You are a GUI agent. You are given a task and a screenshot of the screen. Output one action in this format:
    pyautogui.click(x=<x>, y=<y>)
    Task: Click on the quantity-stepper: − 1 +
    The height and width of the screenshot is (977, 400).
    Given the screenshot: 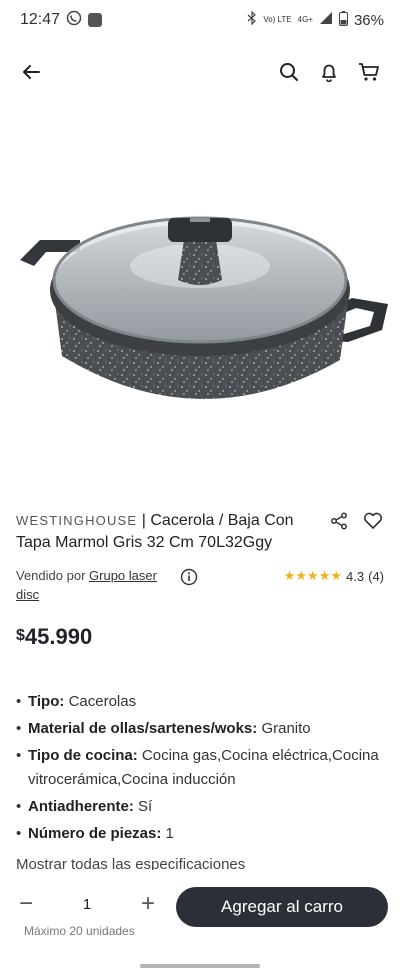 What is the action you would take?
    pyautogui.click(x=87, y=904)
    